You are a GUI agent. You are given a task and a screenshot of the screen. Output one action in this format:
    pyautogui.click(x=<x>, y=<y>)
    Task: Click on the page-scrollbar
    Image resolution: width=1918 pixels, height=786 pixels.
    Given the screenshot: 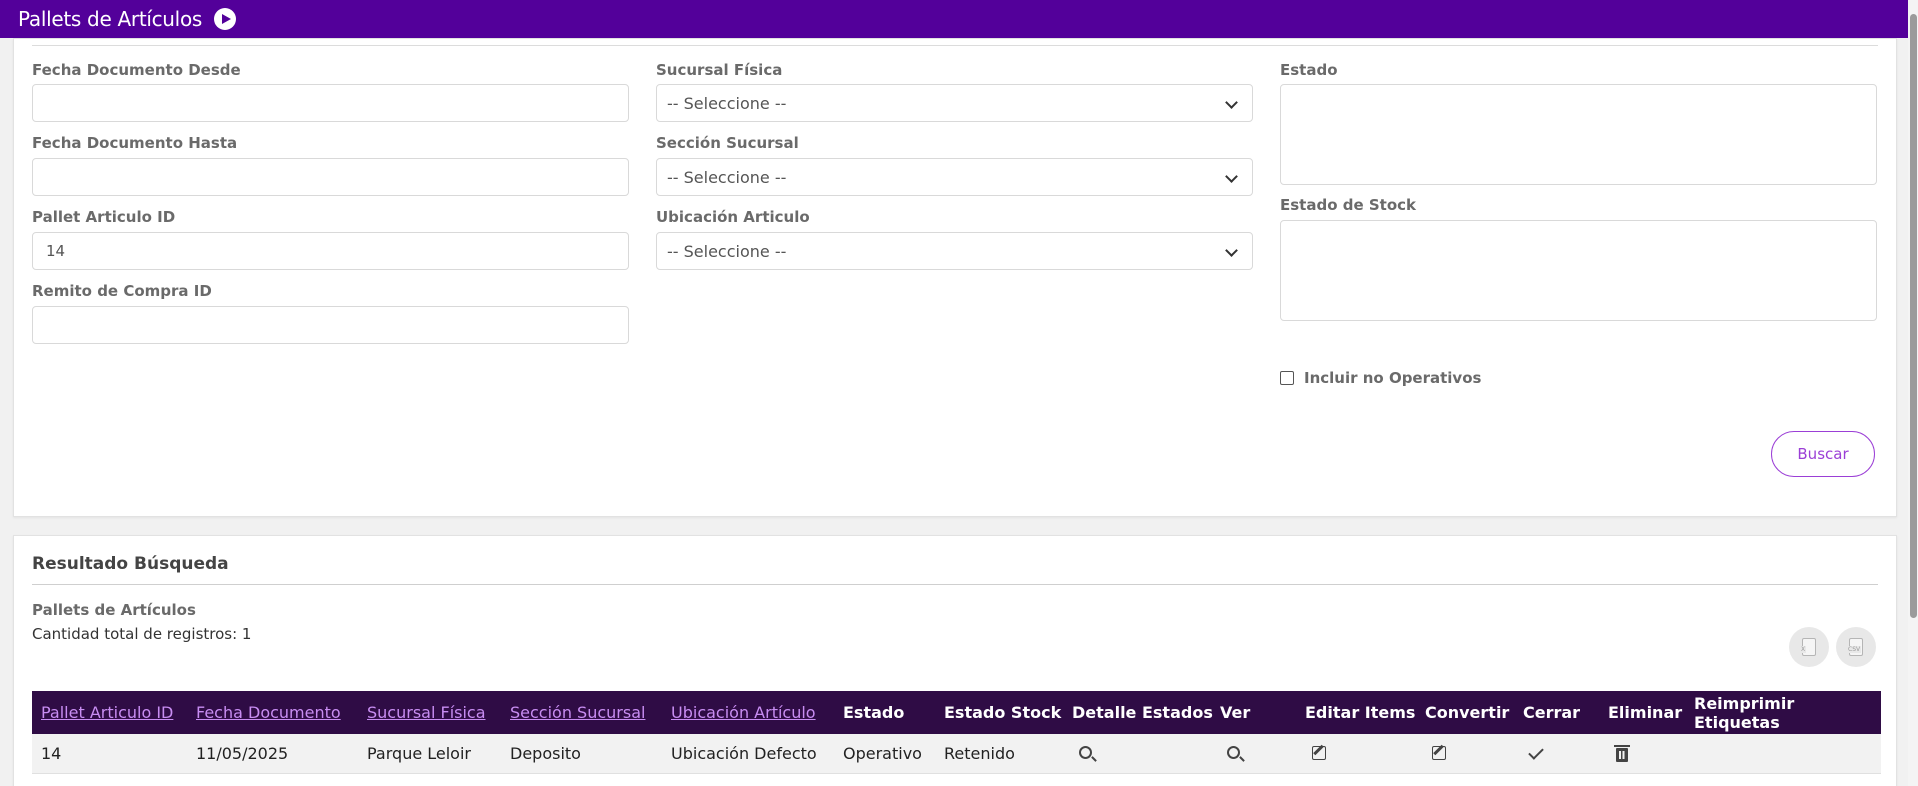 What is the action you would take?
    pyautogui.click(x=1913, y=393)
    